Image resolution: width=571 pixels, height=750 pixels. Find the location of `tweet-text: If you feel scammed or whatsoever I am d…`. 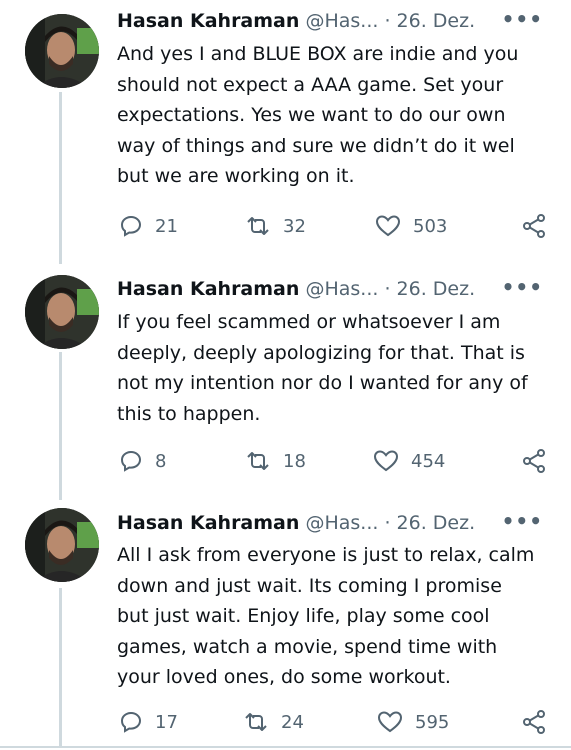

tweet-text: If you feel scammed or whatsoever I am d… is located at coordinates (322, 368).